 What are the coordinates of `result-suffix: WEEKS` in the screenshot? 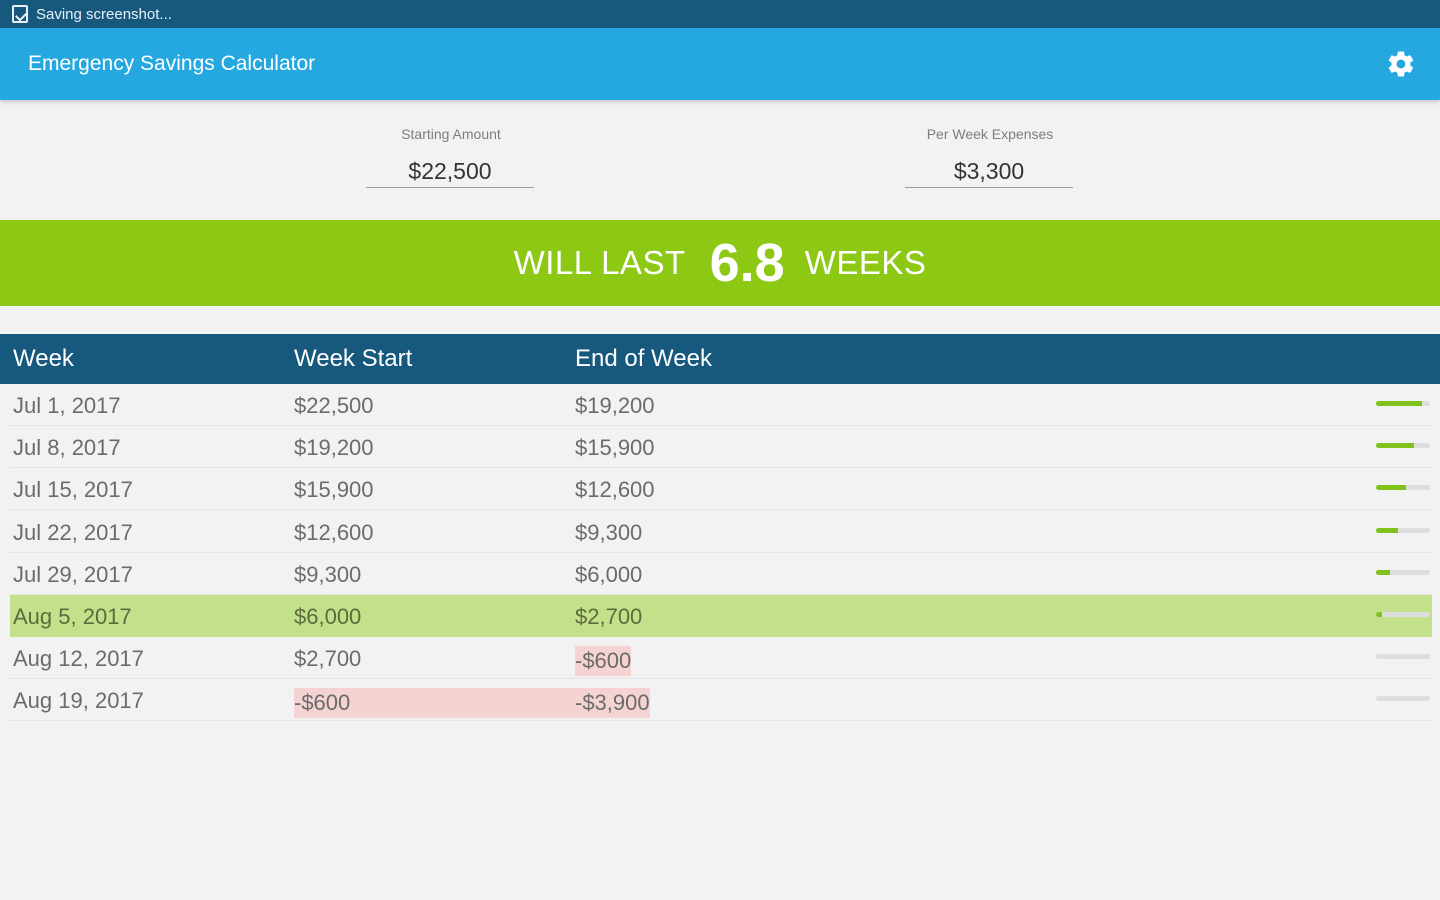 It's located at (865, 262).